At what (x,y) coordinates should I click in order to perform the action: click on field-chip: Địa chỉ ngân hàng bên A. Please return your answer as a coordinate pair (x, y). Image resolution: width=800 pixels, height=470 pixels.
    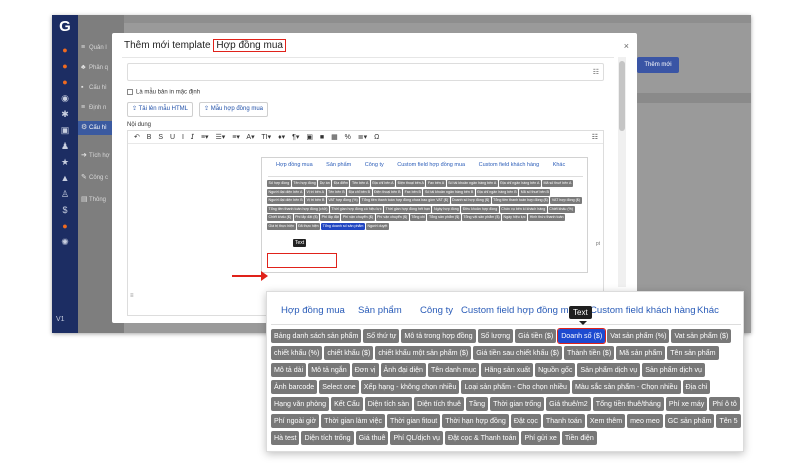
    Looking at the image, I should click on (519, 183).